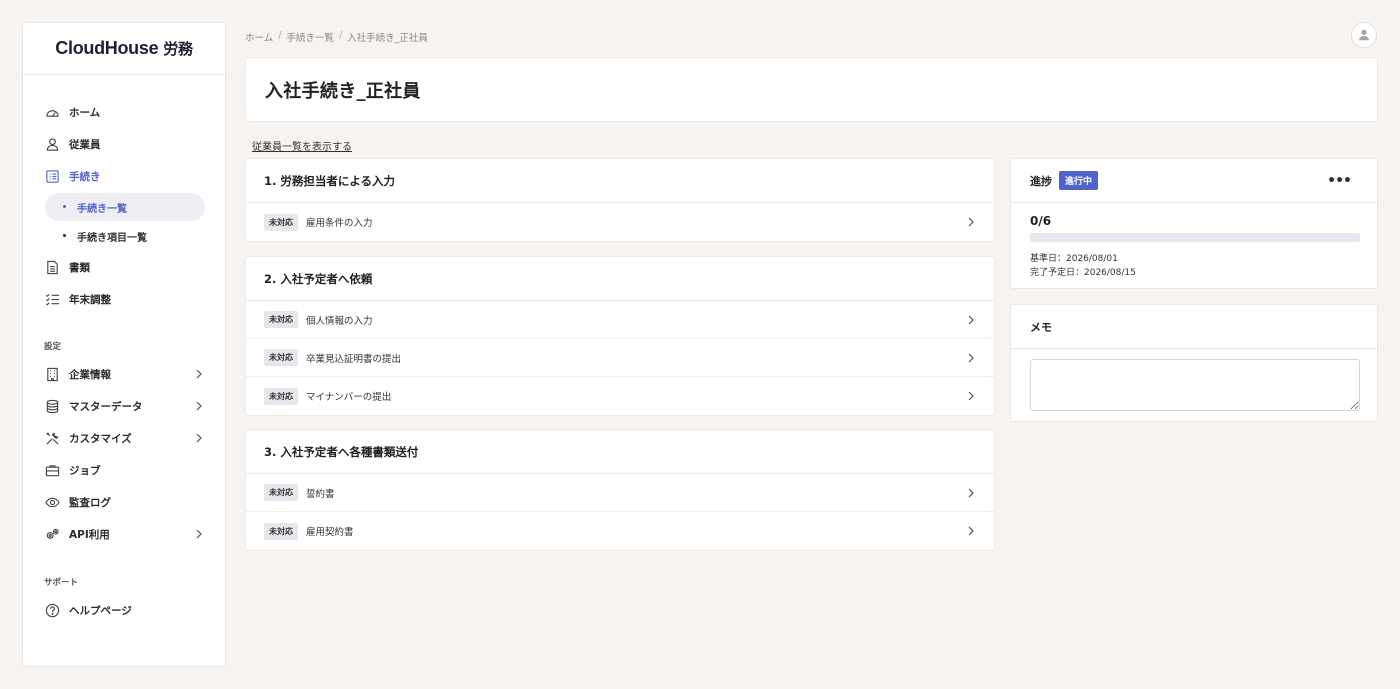 The height and width of the screenshot is (689, 1400). I want to click on step-card-1: 1. 労務担当者による入力 未対応 雇用条件の入力, so click(620, 200).